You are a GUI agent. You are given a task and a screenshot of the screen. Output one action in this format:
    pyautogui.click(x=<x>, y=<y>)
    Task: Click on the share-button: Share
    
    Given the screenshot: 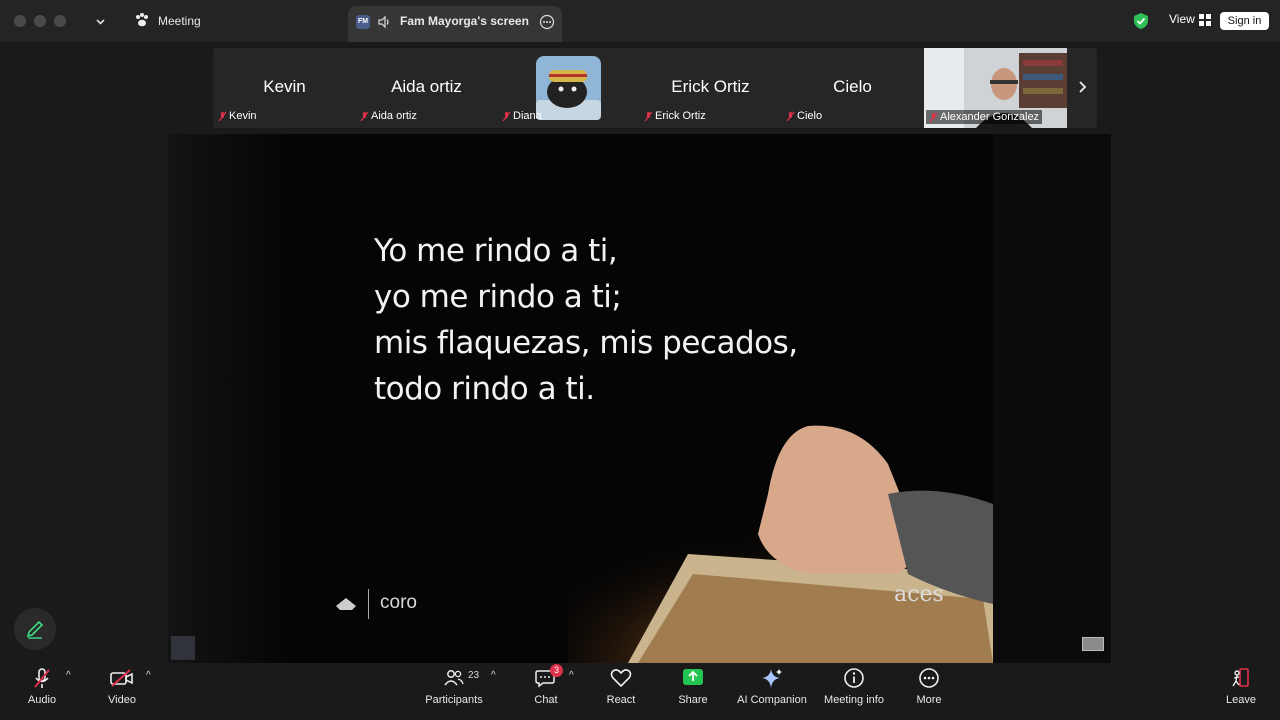 What is the action you would take?
    pyautogui.click(x=693, y=692)
    